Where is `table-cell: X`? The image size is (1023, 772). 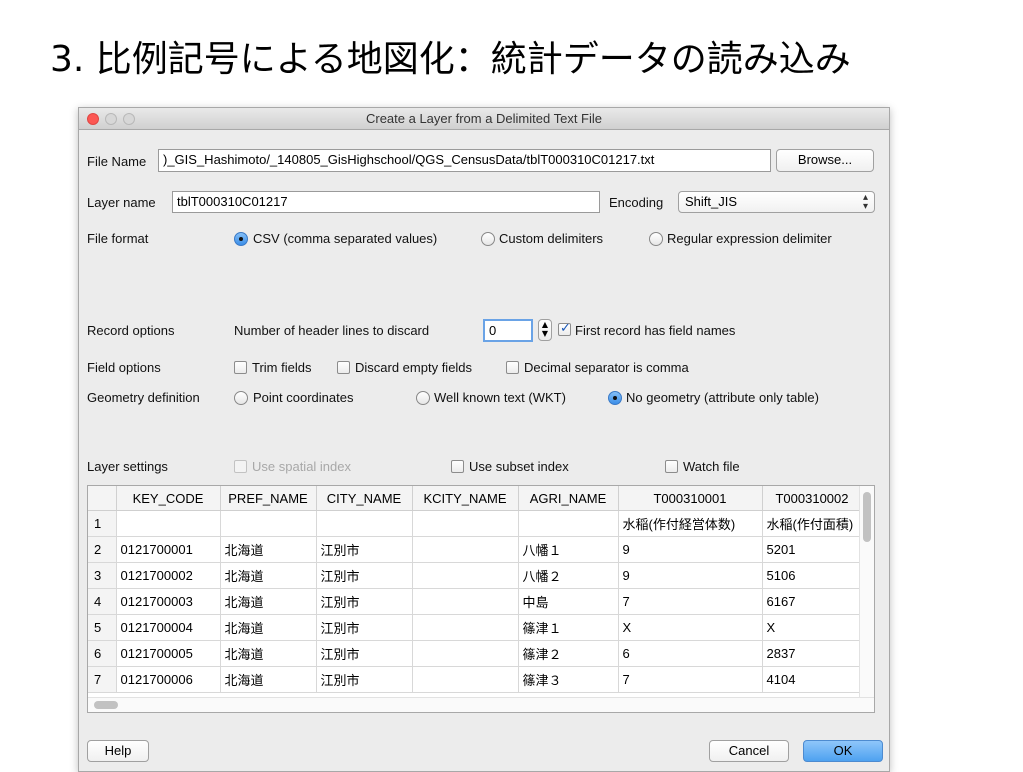 table-cell: X is located at coordinates (690, 627).